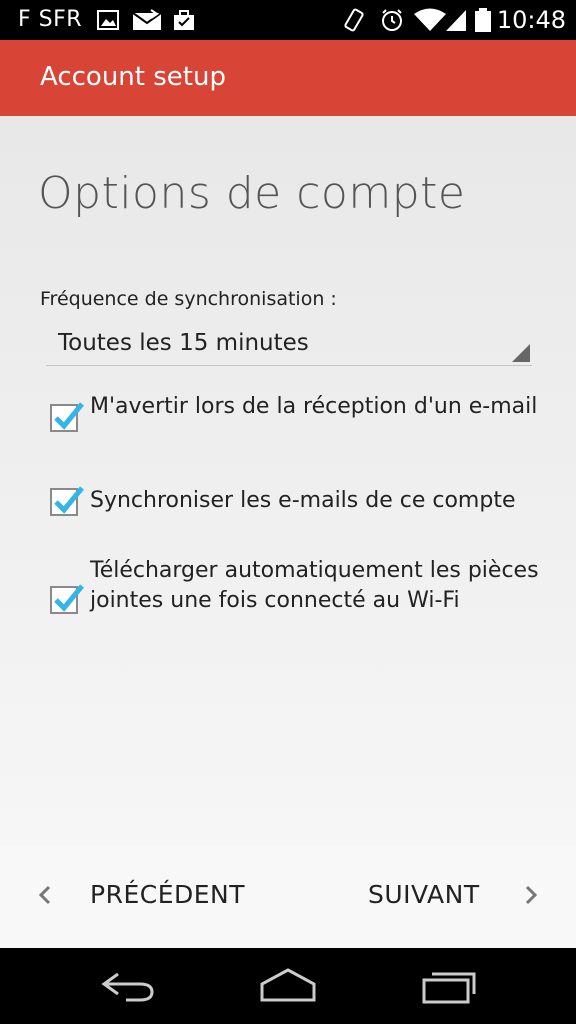 The height and width of the screenshot is (1024, 576). What do you see at coordinates (108, 20) in the screenshot?
I see `image-icon` at bounding box center [108, 20].